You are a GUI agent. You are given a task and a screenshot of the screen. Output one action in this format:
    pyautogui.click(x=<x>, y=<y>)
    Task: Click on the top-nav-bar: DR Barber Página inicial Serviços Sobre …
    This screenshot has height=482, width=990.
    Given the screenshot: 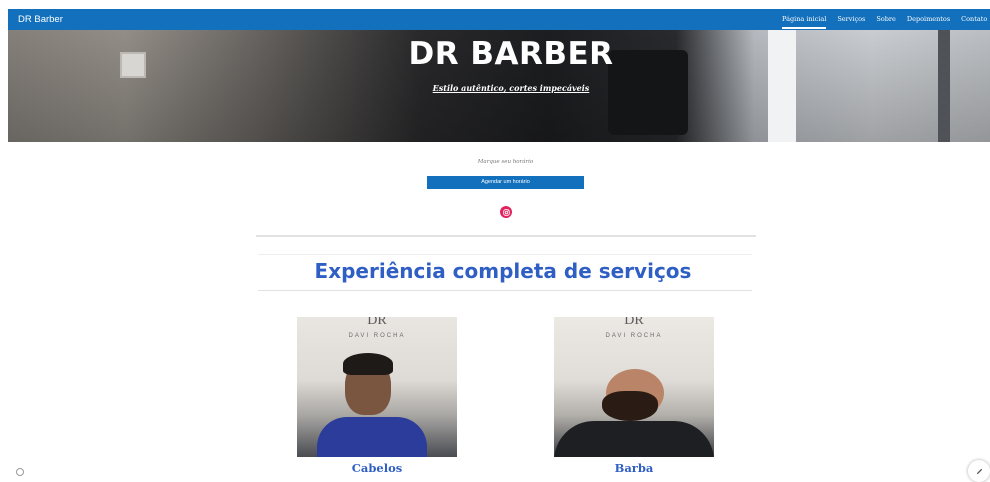 What is the action you would take?
    pyautogui.click(x=499, y=19)
    